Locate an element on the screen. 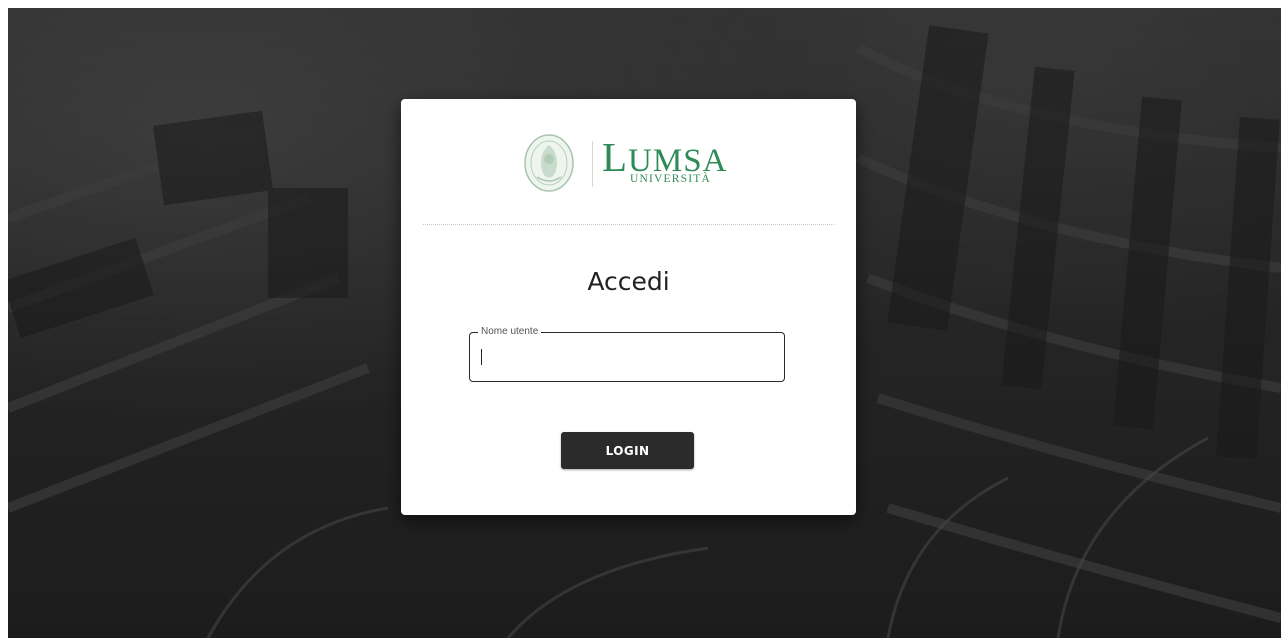 This screenshot has width=1281, height=638. lumsa-logo: LUMSA UNIVERSITÀ is located at coordinates (634, 162).